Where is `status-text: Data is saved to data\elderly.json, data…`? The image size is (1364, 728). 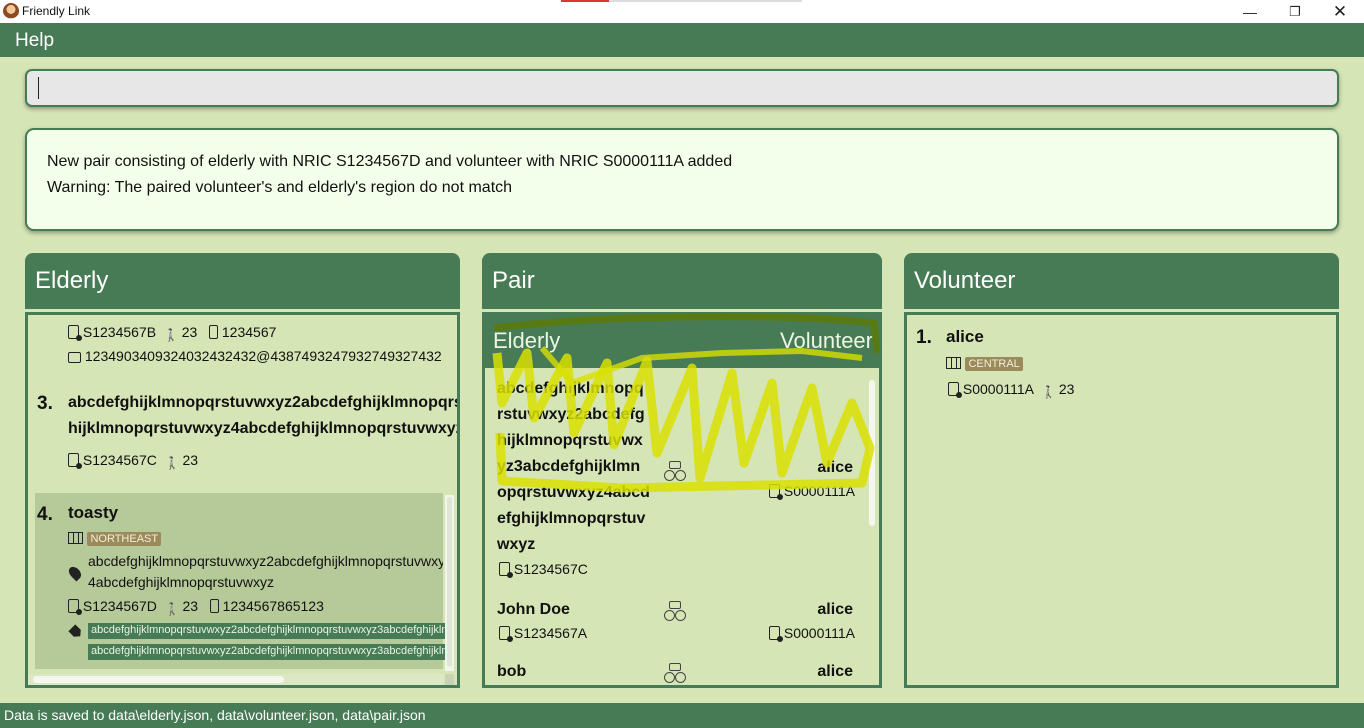 status-text: Data is saved to data\elderly.json, data… is located at coordinates (215, 715).